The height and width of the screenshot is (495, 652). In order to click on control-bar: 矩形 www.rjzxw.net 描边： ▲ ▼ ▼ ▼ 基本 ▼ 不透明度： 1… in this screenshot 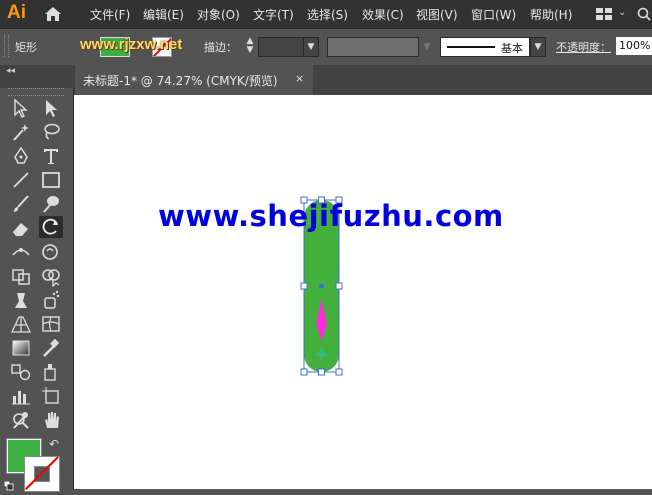, I will do `click(326, 47)`.